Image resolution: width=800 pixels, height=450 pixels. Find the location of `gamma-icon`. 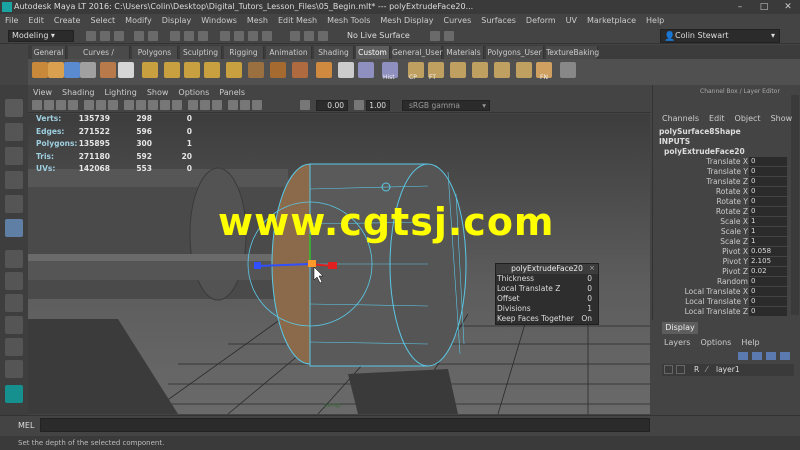

gamma-icon is located at coordinates (359, 105).